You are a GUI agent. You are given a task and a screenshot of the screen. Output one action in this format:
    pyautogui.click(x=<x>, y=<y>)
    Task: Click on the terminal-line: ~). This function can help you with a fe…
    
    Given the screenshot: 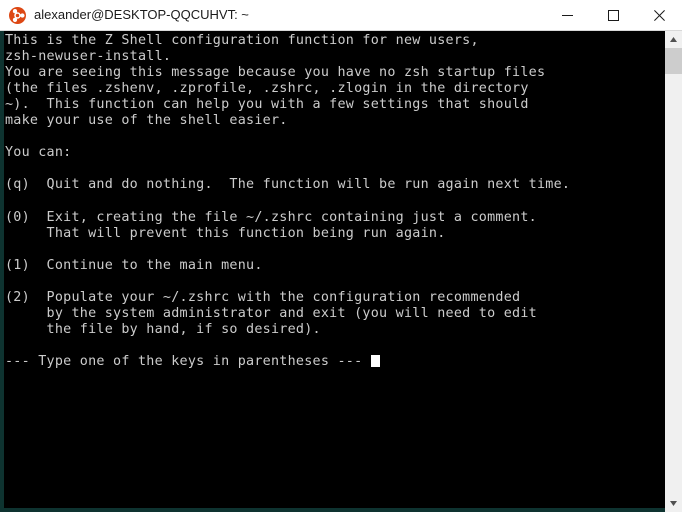 What is the action you would take?
    pyautogui.click(x=267, y=105)
    